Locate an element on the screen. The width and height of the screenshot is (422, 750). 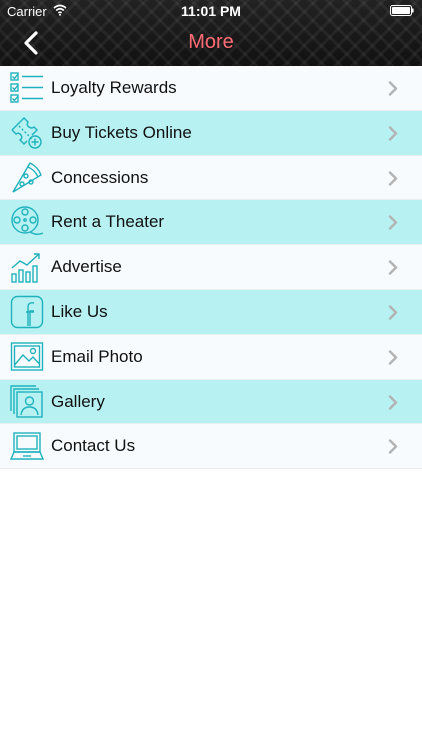
checklist-icon is located at coordinates (26, 87).